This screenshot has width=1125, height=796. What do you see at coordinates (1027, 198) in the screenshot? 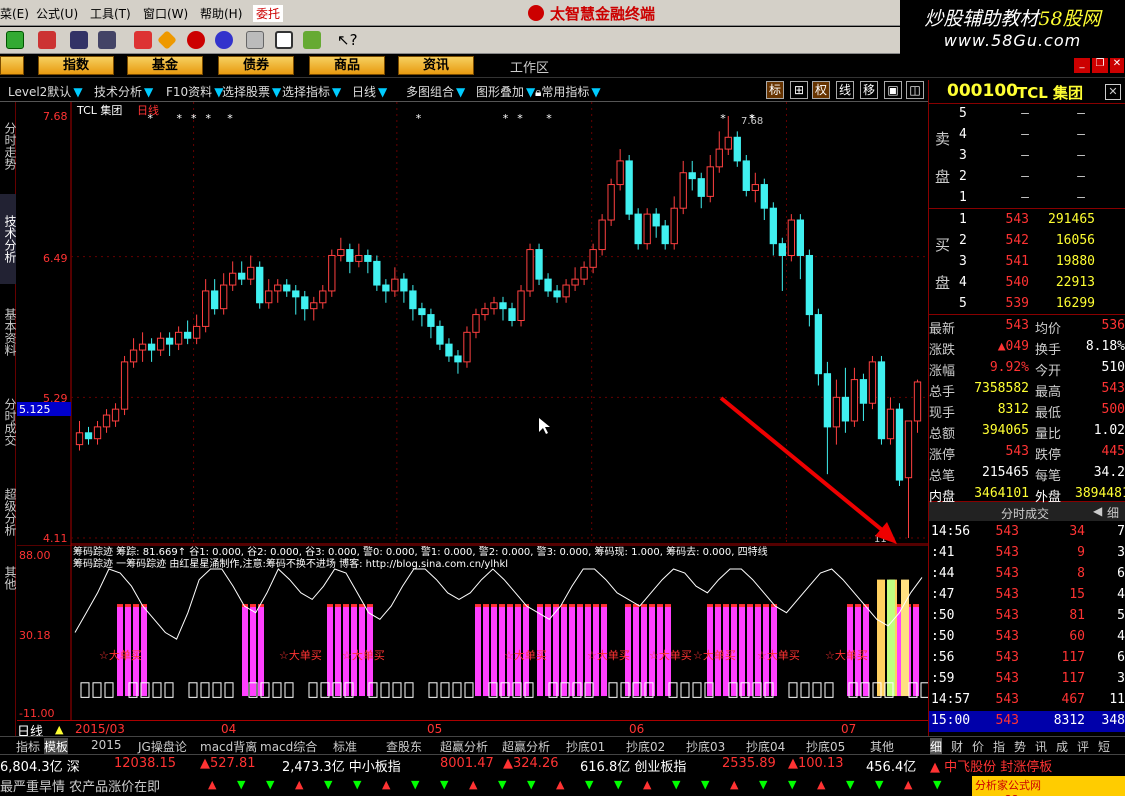
I see `sell-level-row: 1 — —` at bounding box center [1027, 198].